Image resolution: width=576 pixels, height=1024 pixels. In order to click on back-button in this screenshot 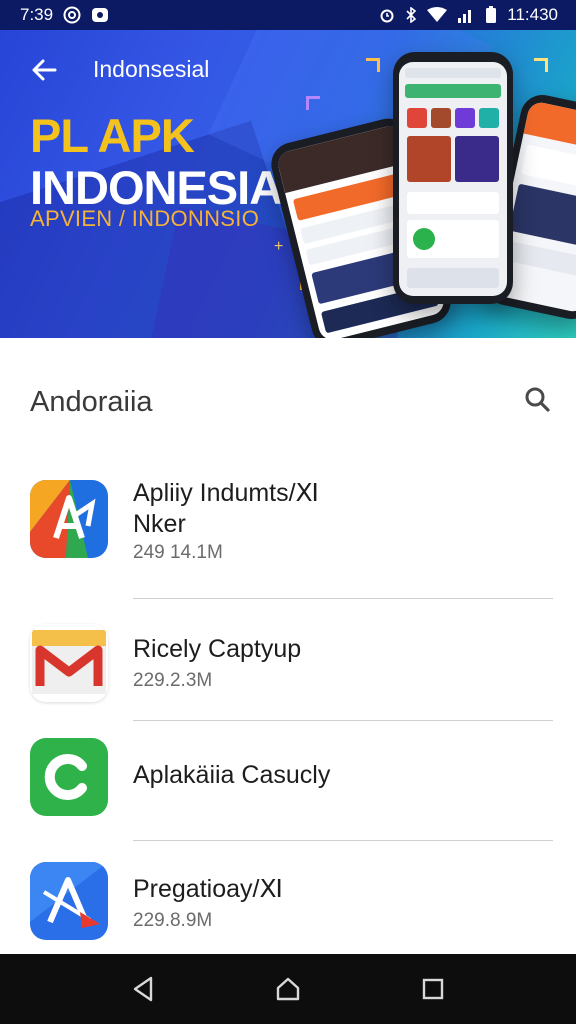, I will do `click(44, 70)`.